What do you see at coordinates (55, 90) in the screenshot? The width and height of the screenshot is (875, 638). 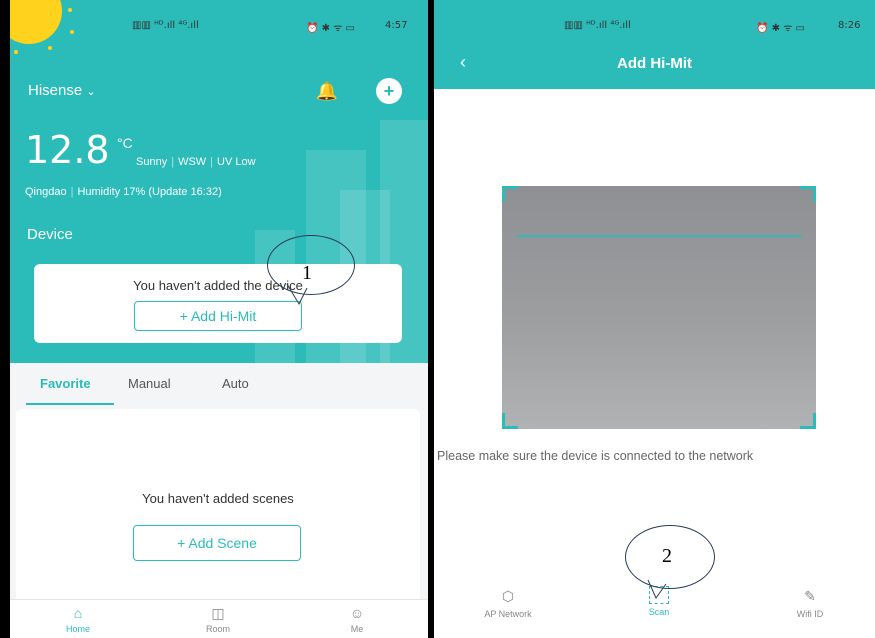 I see `home-selector-label: Hisense` at bounding box center [55, 90].